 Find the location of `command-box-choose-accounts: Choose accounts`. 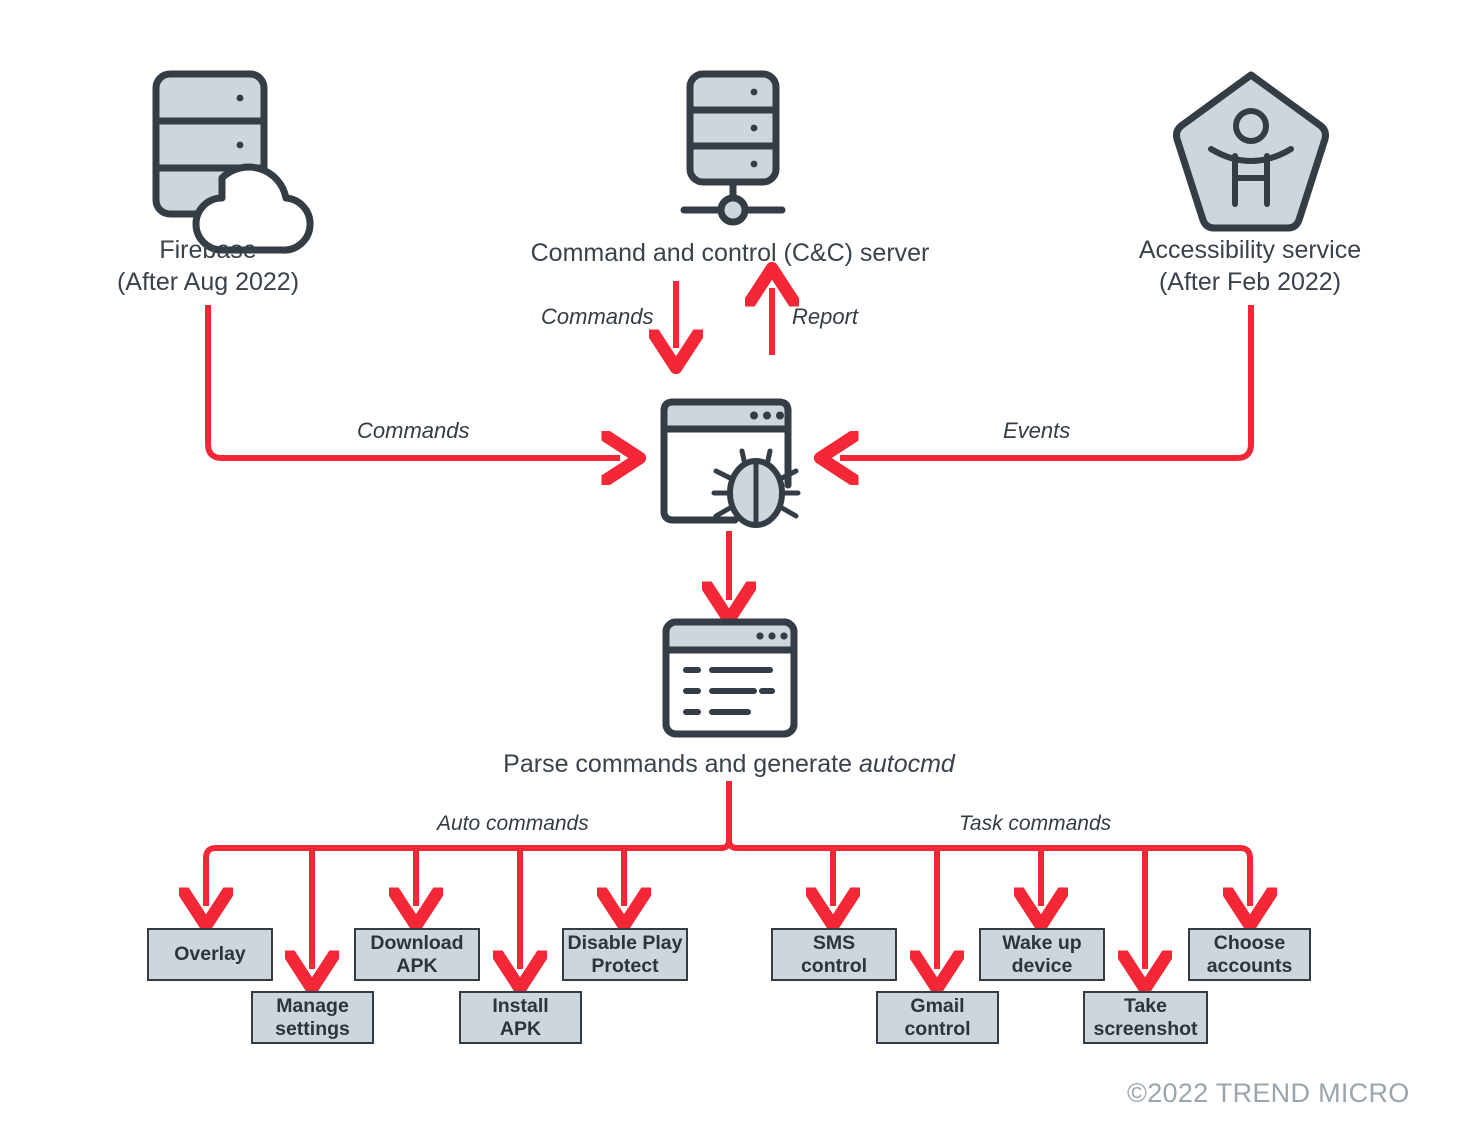

command-box-choose-accounts: Choose accounts is located at coordinates (1249, 954).